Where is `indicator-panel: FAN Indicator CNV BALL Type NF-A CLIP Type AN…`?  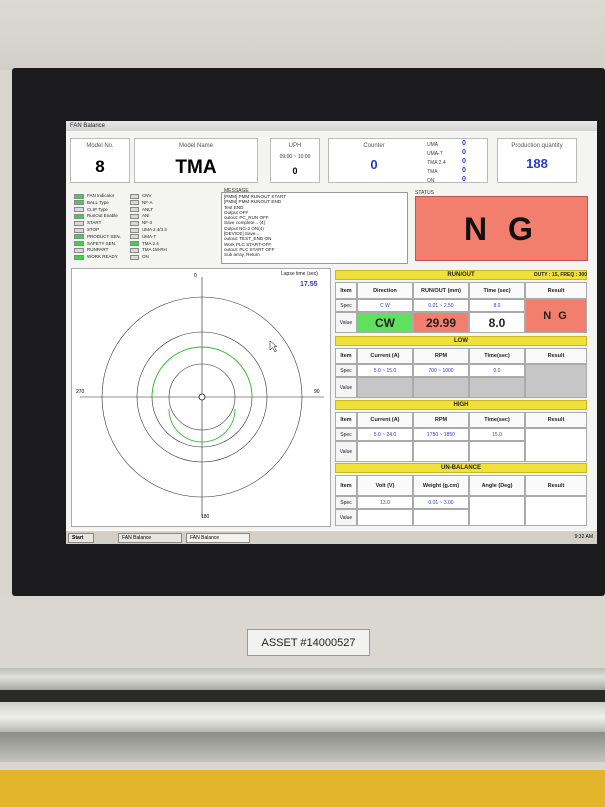
indicator-panel: FAN Indicator CNV BALL Type NF-A CLIP Type AN… is located at coordinates (146, 227).